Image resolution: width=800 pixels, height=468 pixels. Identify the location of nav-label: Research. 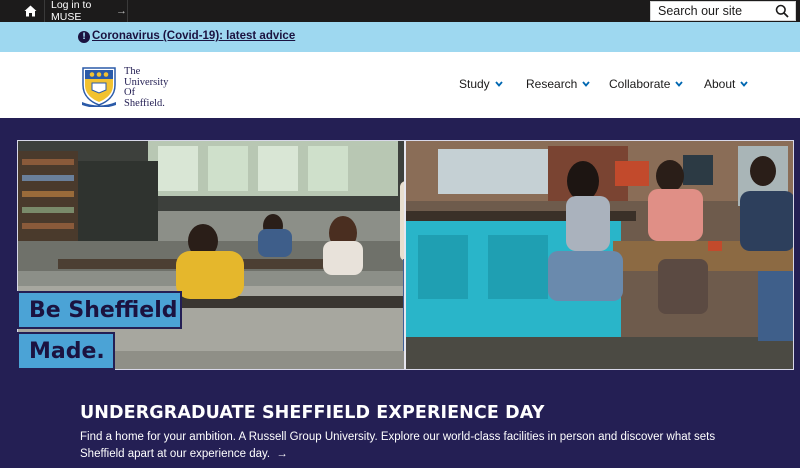
(552, 84).